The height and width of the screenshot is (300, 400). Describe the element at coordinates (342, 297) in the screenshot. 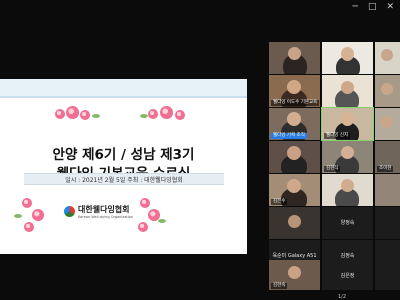

I see `gallery-page-indicator: 1/2` at that location.